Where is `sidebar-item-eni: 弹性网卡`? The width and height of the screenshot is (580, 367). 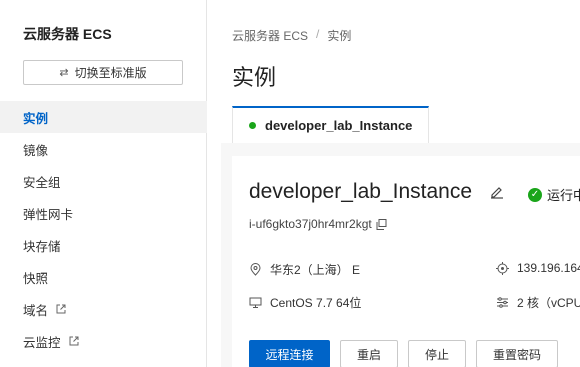
sidebar-item-eni: 弹性网卡 is located at coordinates (103, 213).